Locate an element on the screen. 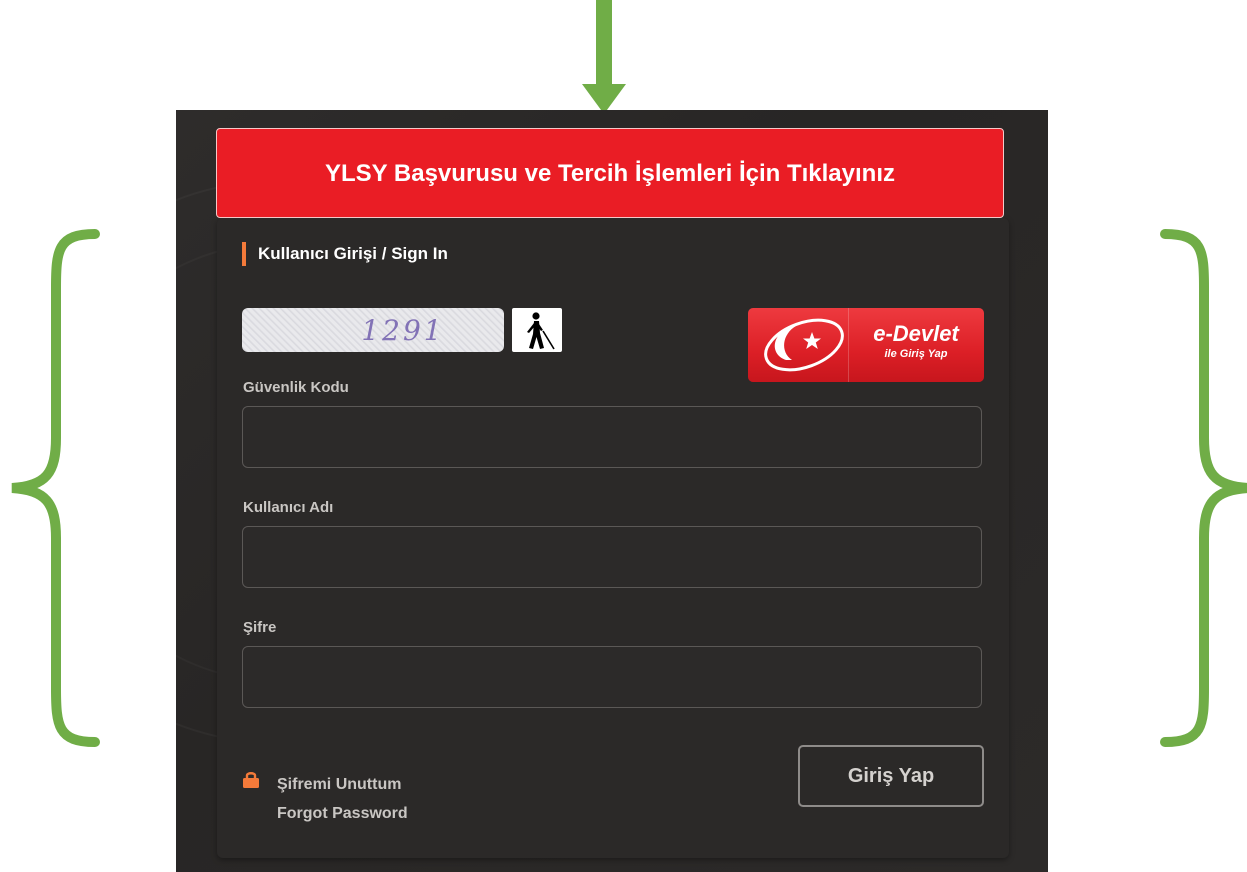 Image resolution: width=1247 pixels, height=872 pixels. password-label: Şifre is located at coordinates (260, 627).